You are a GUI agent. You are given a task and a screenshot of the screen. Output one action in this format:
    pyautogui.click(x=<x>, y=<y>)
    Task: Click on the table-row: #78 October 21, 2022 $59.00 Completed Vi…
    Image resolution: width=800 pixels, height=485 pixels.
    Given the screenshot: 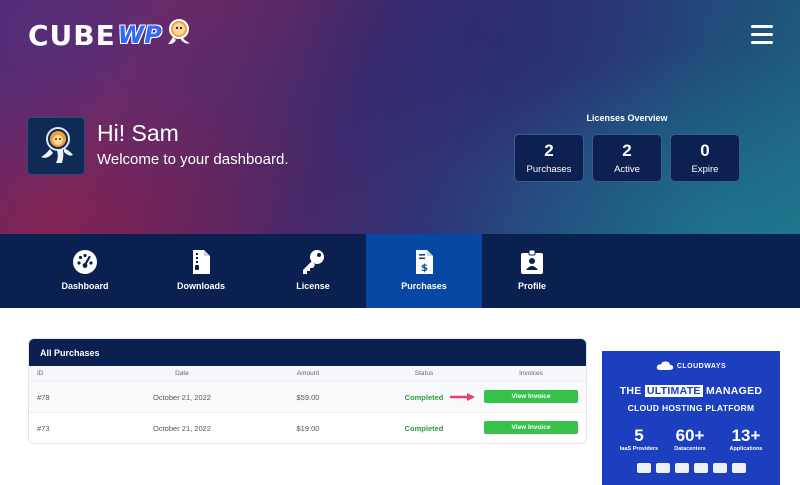 What is the action you would take?
    pyautogui.click(x=307, y=397)
    